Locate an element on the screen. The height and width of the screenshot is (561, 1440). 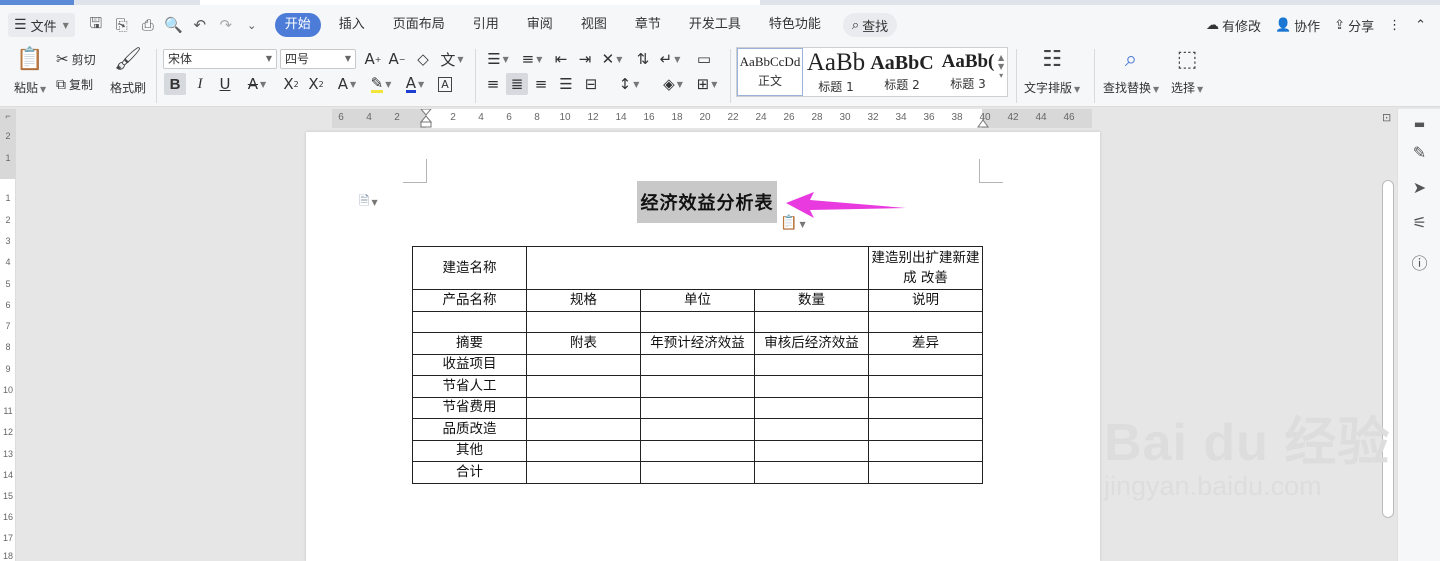
character-border-icon: A is located at coordinates (445, 84).